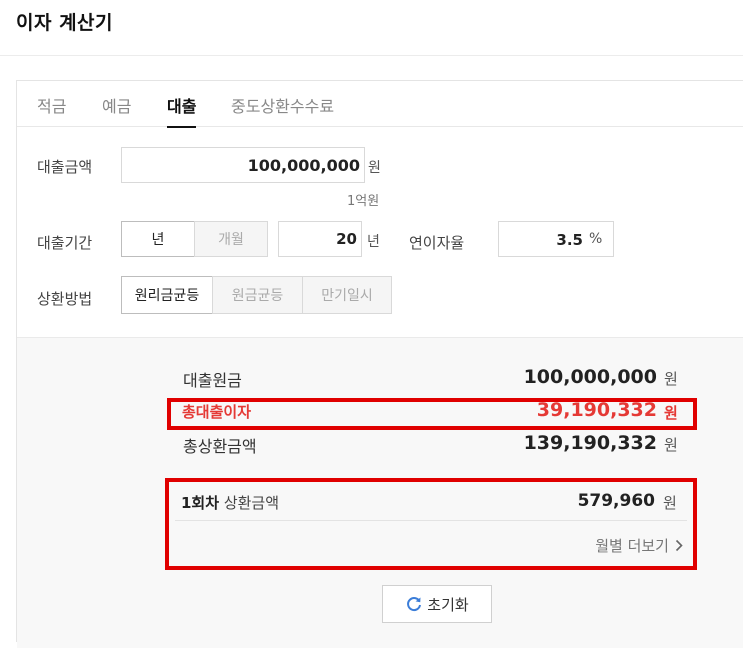 The image size is (743, 648). What do you see at coordinates (182, 110) in the screenshot?
I see `tab-loan: 대출` at bounding box center [182, 110].